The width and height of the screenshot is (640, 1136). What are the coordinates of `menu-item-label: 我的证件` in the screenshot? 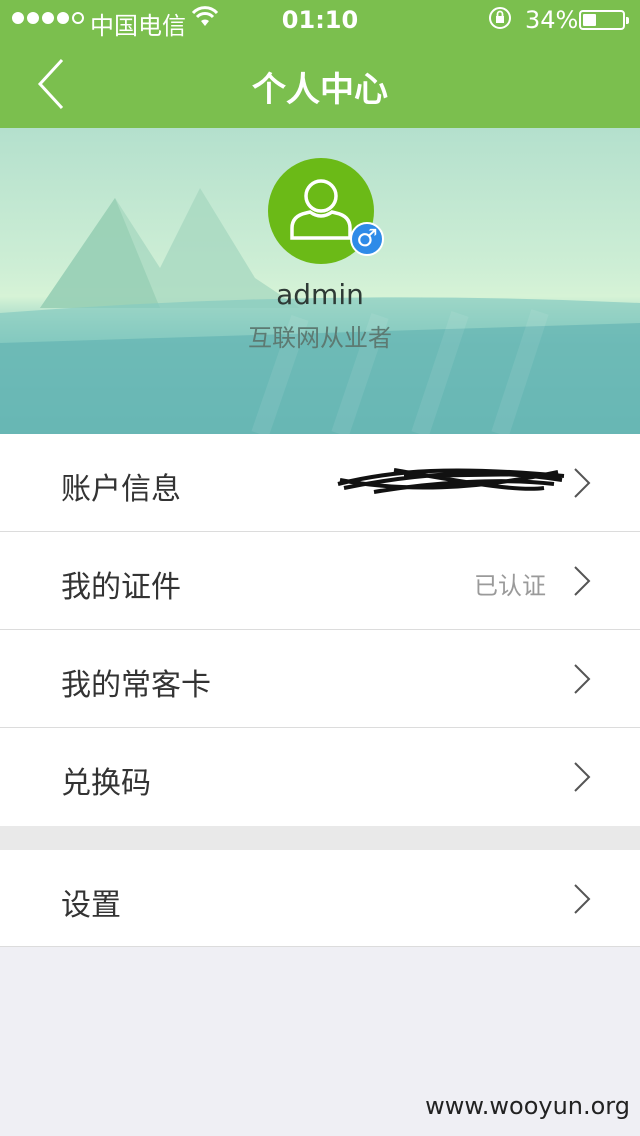 It's located at (121, 587).